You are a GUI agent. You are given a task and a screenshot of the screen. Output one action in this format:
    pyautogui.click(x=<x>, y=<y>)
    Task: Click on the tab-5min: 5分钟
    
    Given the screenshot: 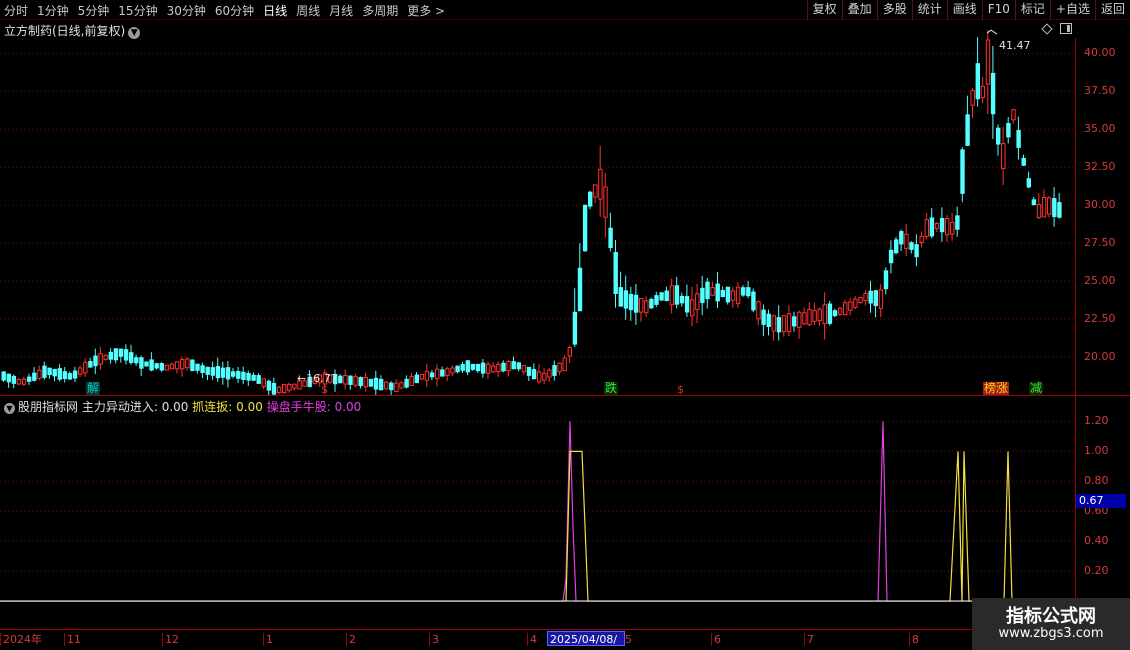 What is the action you would take?
    pyautogui.click(x=94, y=10)
    